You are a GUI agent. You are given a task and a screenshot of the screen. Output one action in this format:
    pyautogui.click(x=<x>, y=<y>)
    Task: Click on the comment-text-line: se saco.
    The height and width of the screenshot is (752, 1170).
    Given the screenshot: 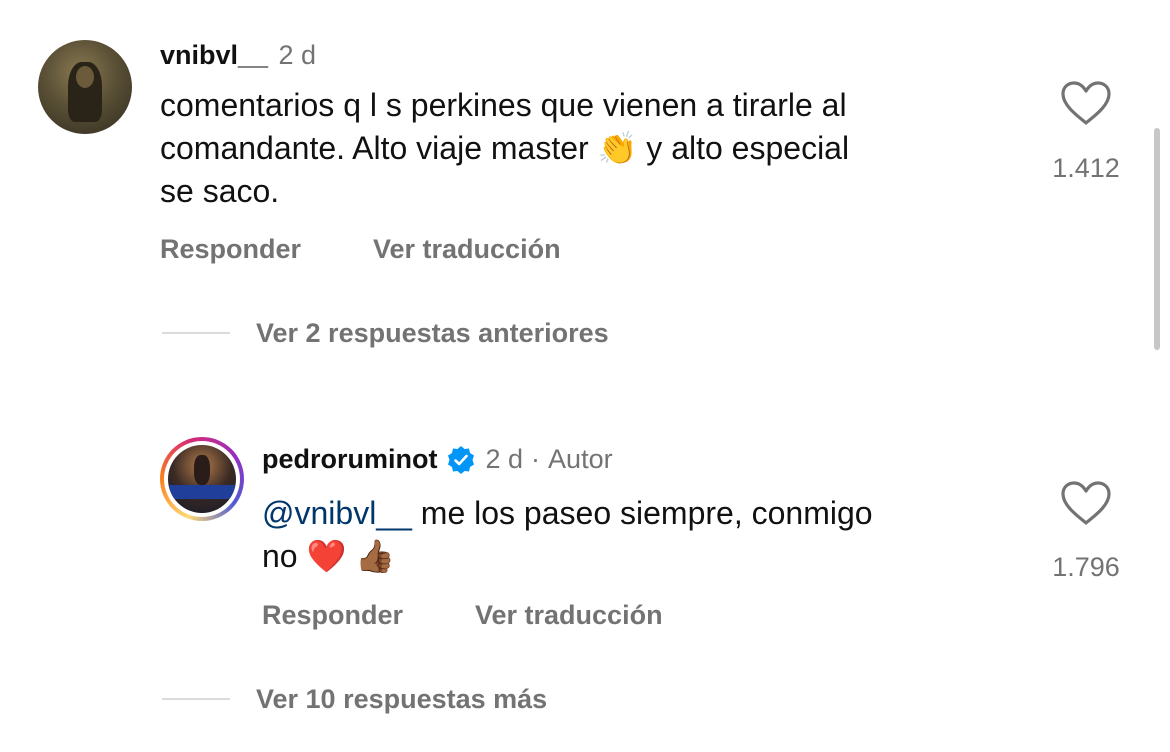 What is the action you would take?
    pyautogui.click(x=220, y=191)
    